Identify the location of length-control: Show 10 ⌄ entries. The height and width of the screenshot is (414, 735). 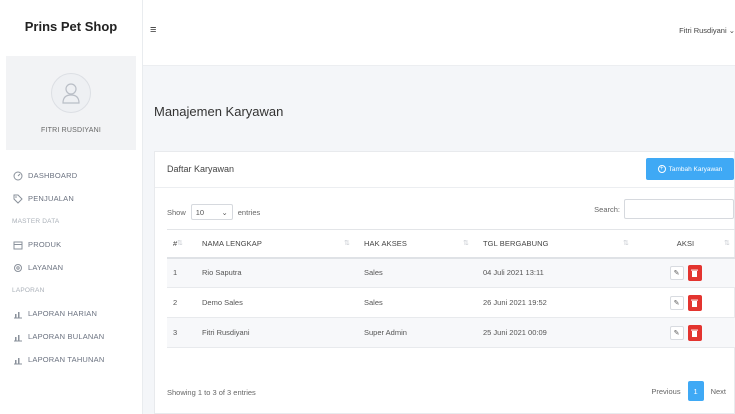
(213, 212).